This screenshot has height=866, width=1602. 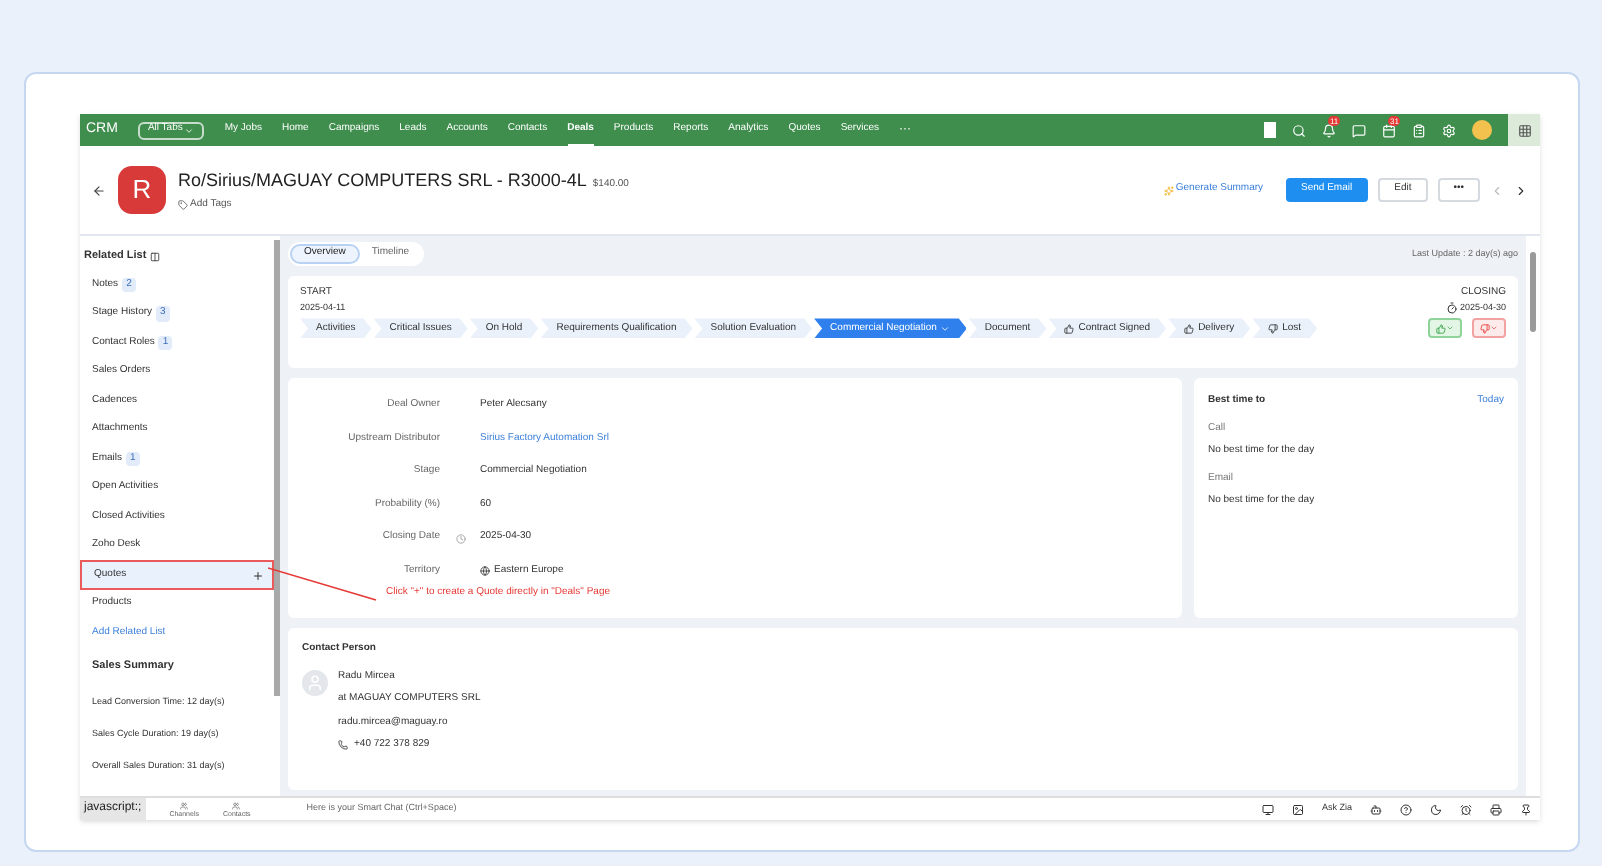 I want to click on sparkle-icon, so click(x=1168, y=190).